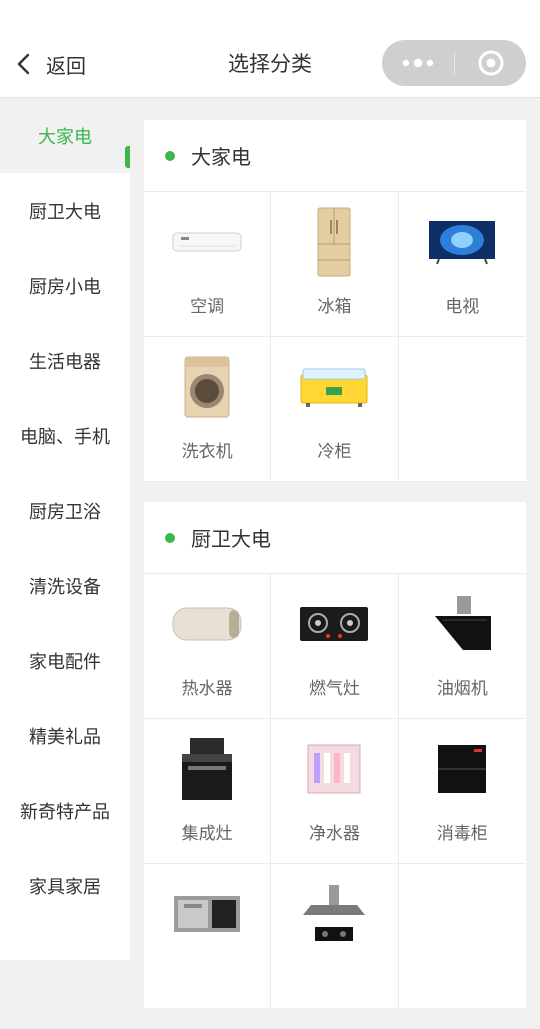  I want to click on sidebar-item-label: 生活电器, so click(65, 362).